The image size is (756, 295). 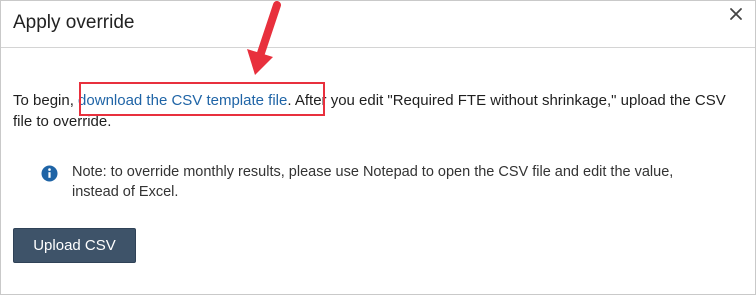 What do you see at coordinates (74, 22) in the screenshot?
I see `dialog-title: Apply override` at bounding box center [74, 22].